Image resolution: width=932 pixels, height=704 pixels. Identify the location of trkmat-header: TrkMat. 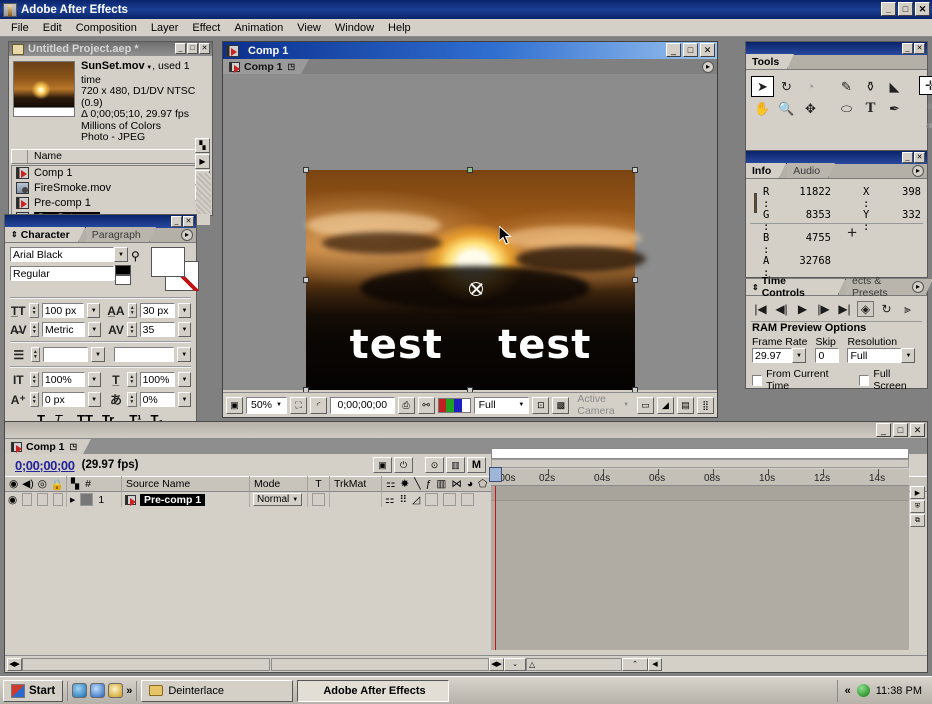
(356, 484).